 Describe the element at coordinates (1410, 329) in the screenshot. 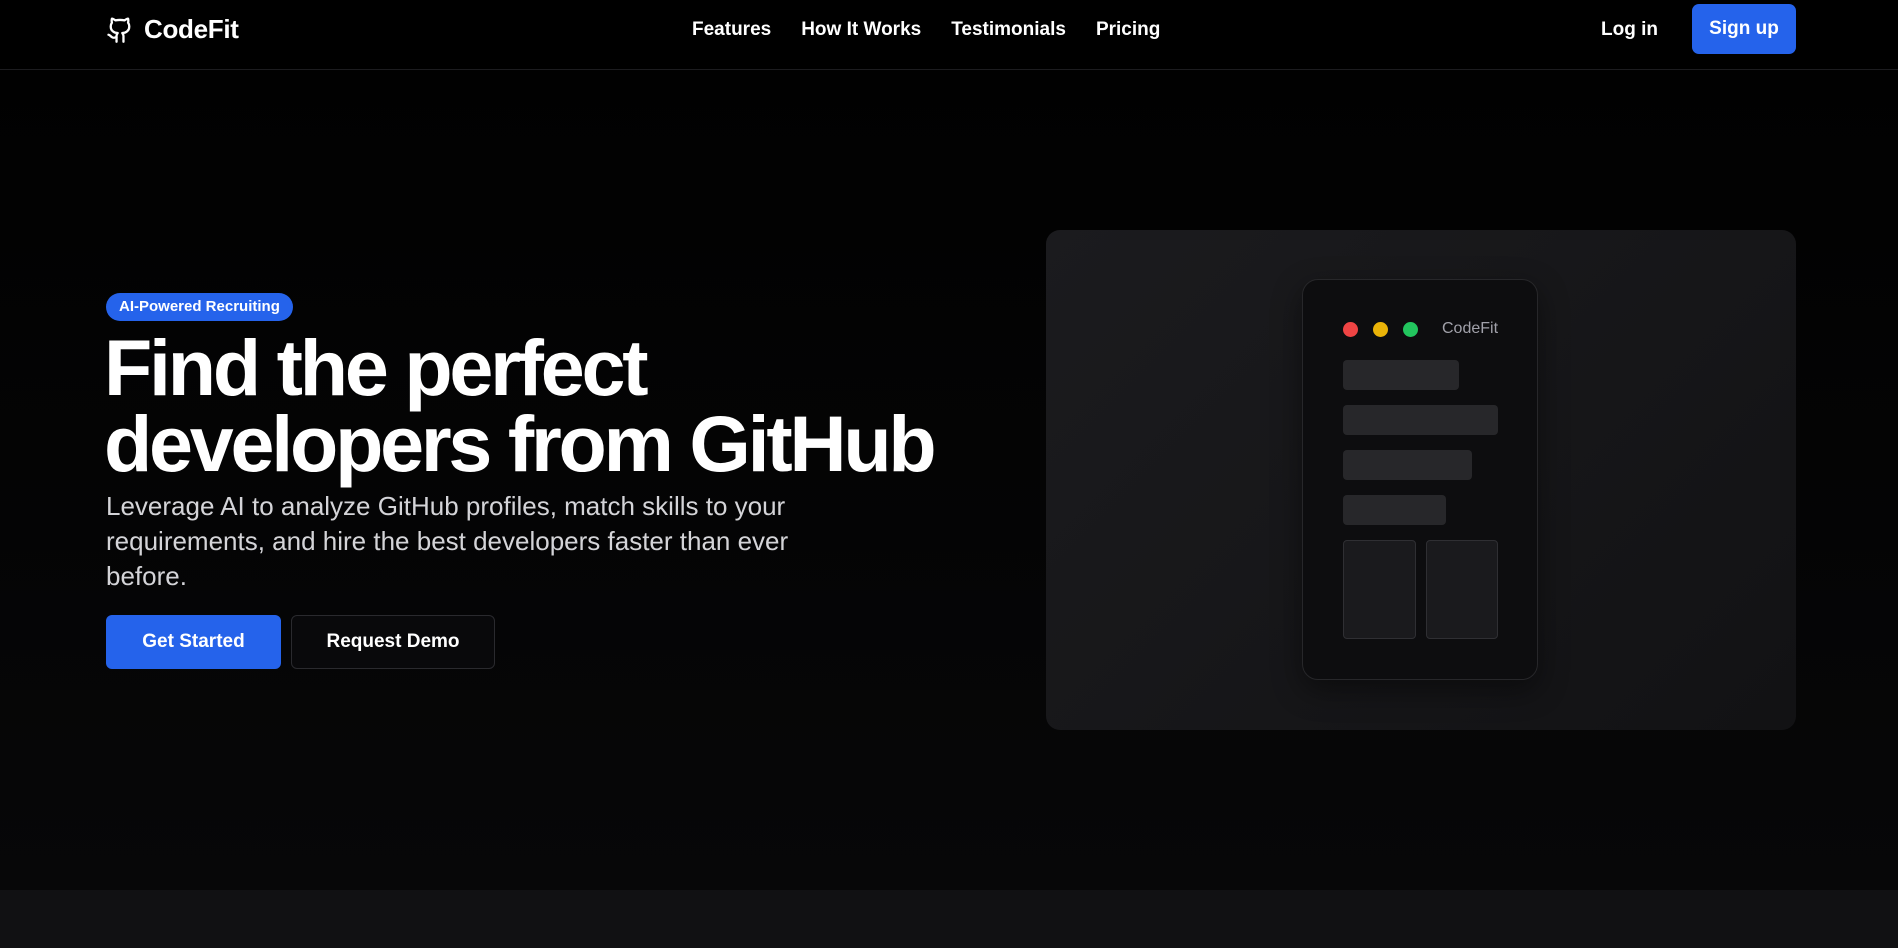

I see `window-maximize-dot` at that location.